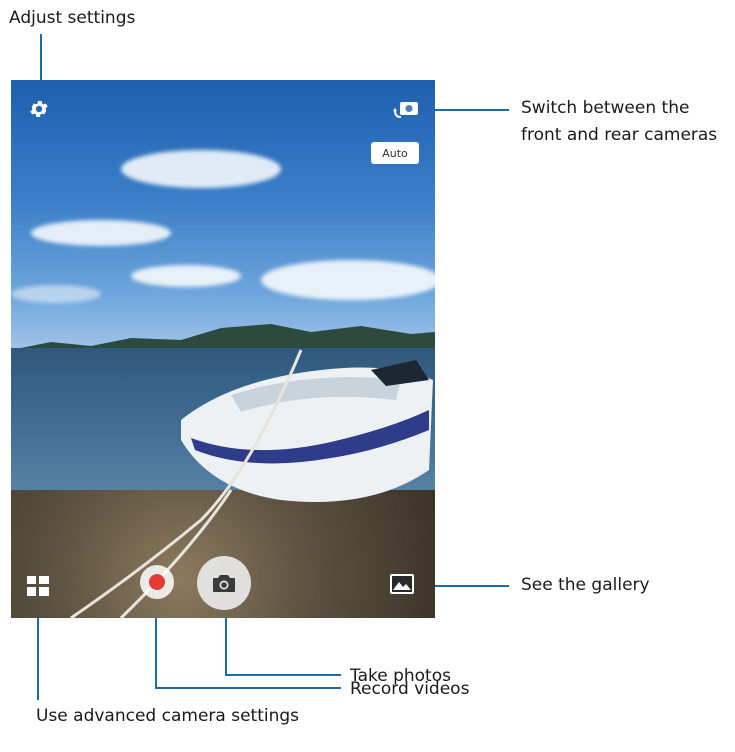 Image resolution: width=735 pixels, height=752 pixels. I want to click on callout-adjust-settings: Adjust settings, so click(72, 18).